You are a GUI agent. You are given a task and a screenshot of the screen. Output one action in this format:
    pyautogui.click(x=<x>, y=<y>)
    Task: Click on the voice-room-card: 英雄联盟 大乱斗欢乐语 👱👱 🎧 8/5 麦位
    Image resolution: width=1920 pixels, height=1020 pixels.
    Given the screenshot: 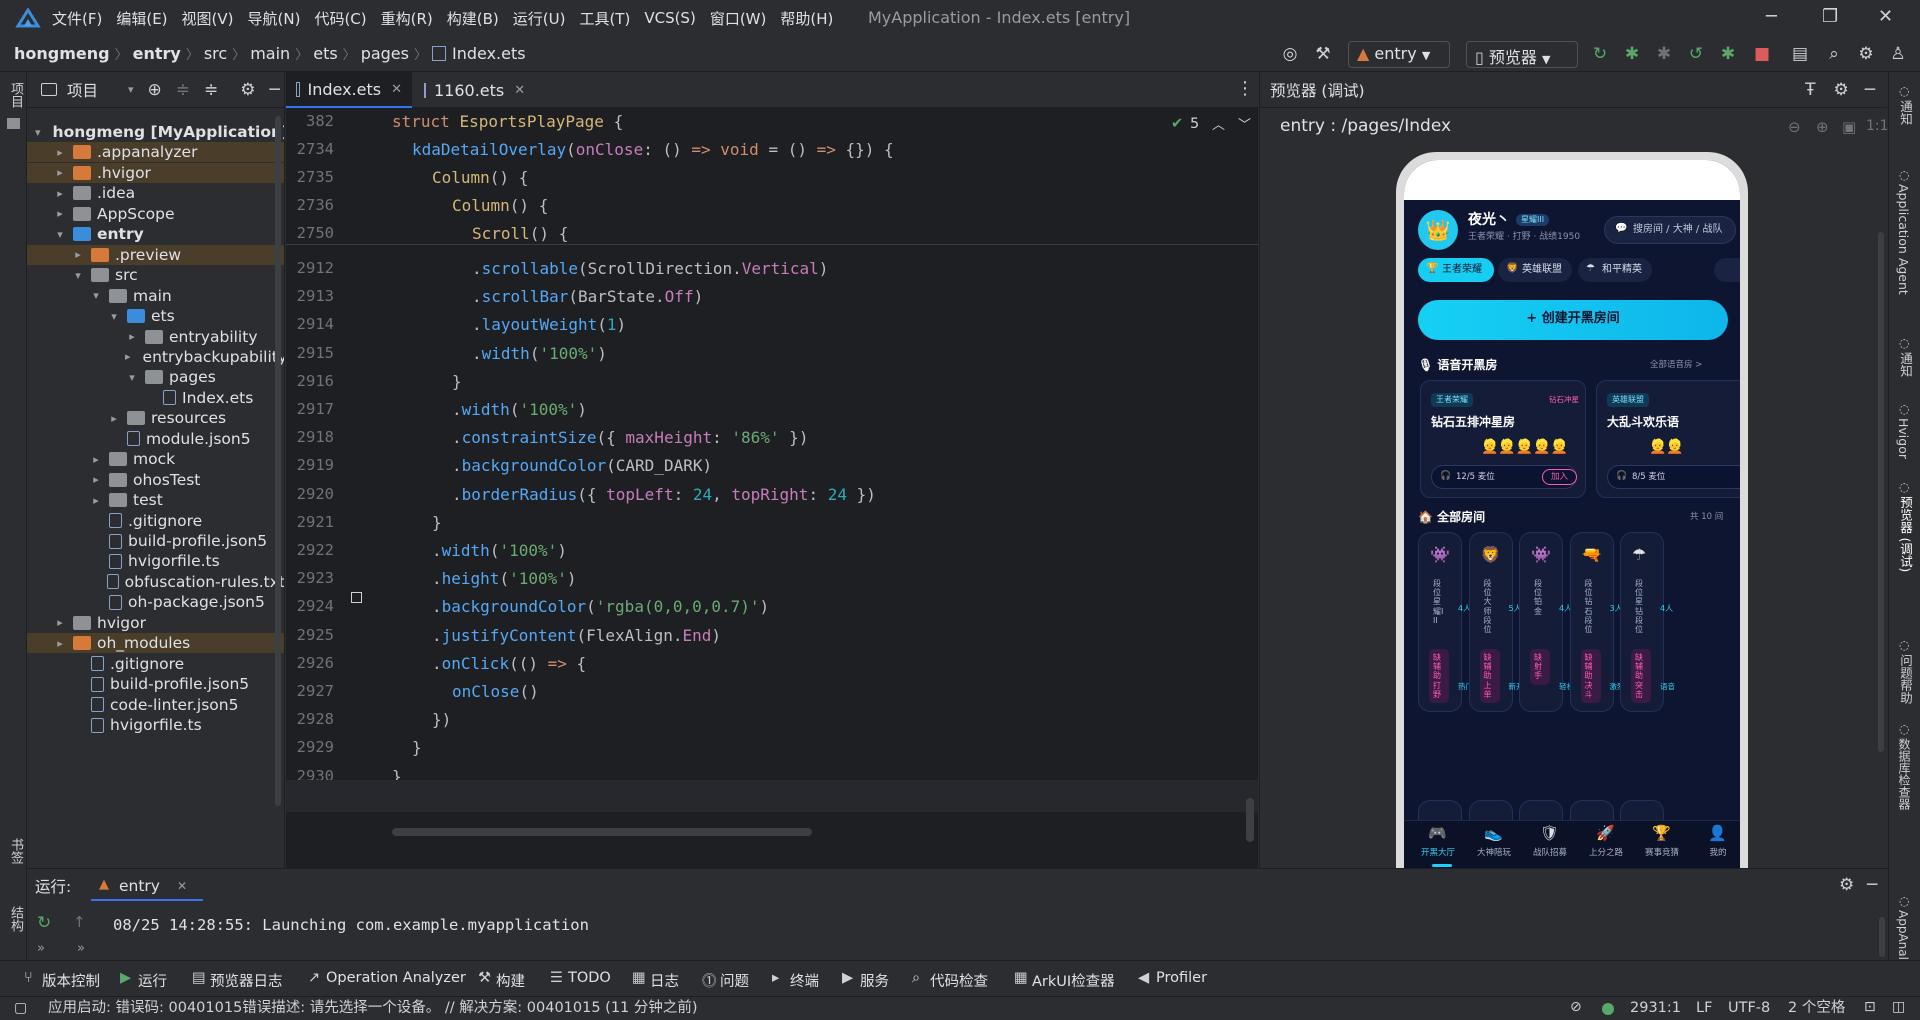 What is the action you would take?
    pyautogui.click(x=1668, y=439)
    